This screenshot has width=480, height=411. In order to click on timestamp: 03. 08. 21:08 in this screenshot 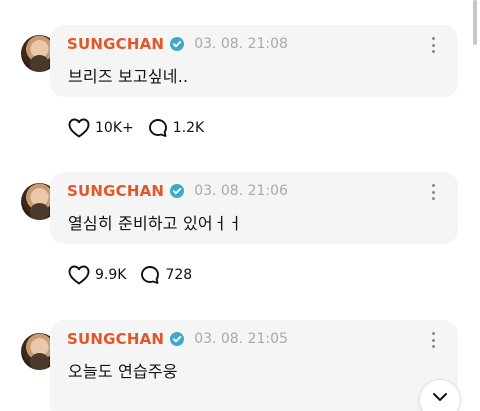, I will do `click(241, 44)`.